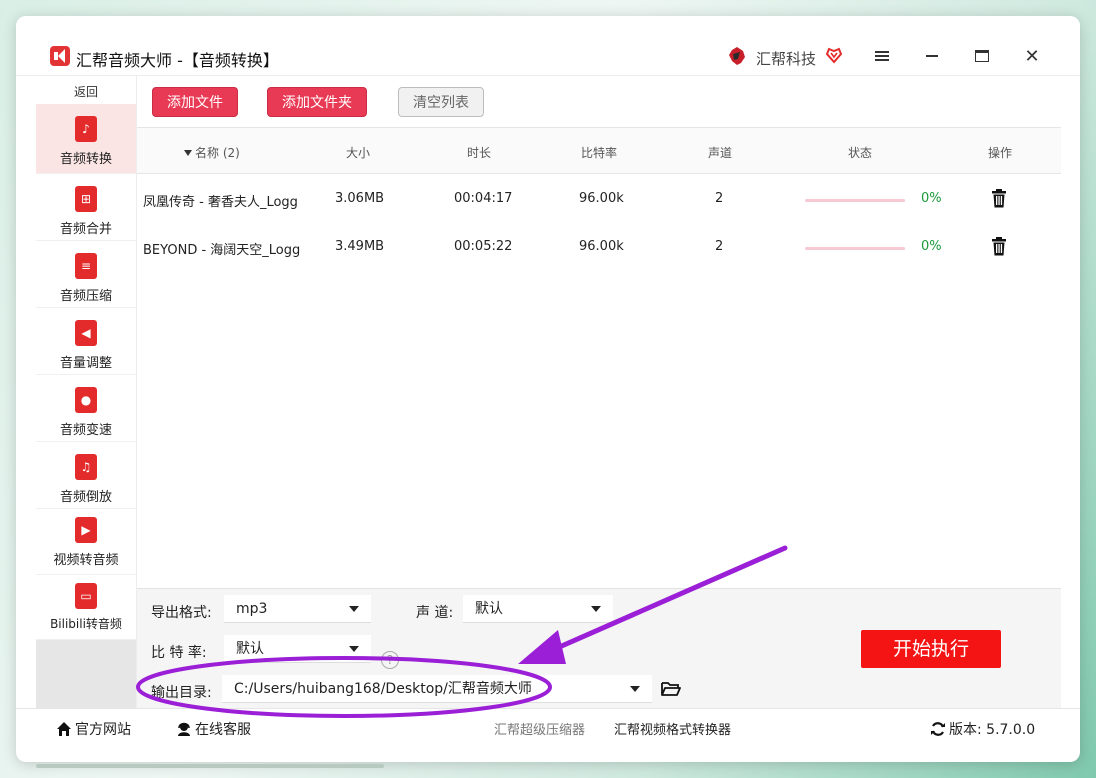 The height and width of the screenshot is (778, 1096). Describe the element at coordinates (1032, 56) in the screenshot. I see `close-icon: ✕` at that location.